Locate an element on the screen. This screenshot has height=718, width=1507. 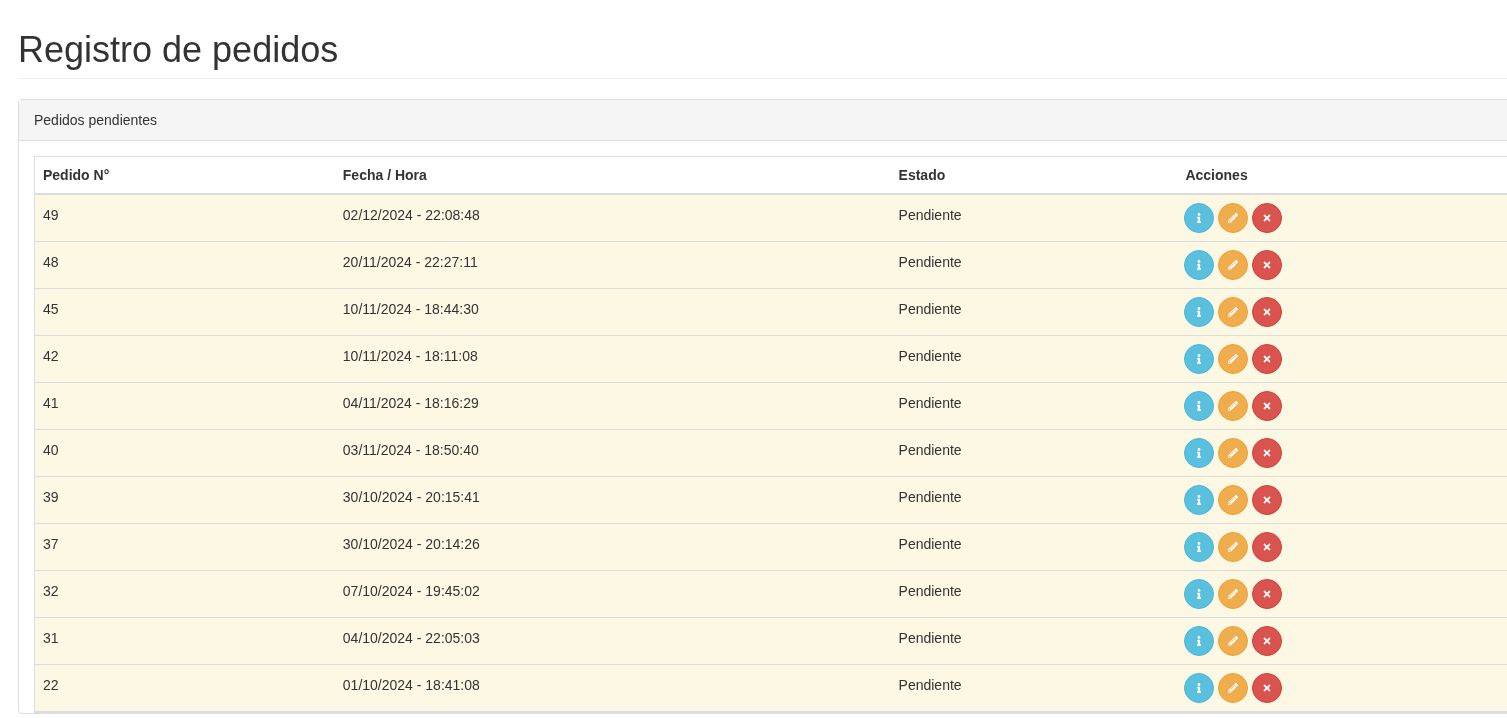
table-row: 39 30/10/2024 - 20:15:41 Pendiente is located at coordinates (771, 500).